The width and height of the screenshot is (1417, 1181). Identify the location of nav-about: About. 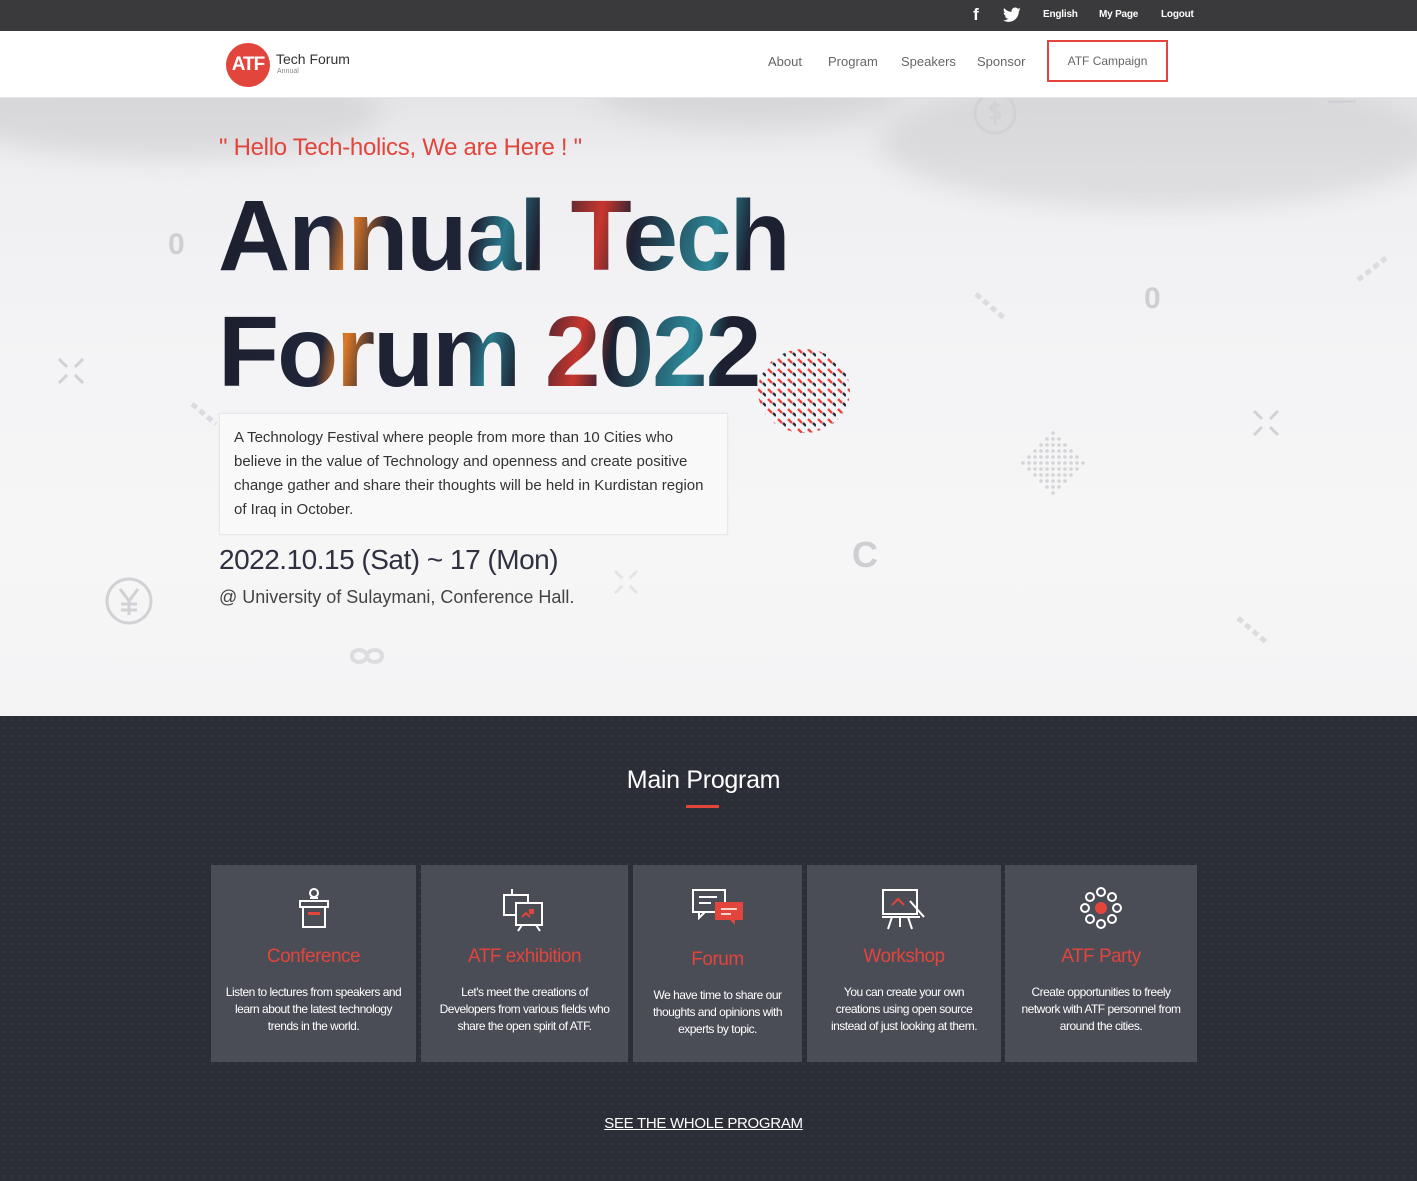
(785, 61).